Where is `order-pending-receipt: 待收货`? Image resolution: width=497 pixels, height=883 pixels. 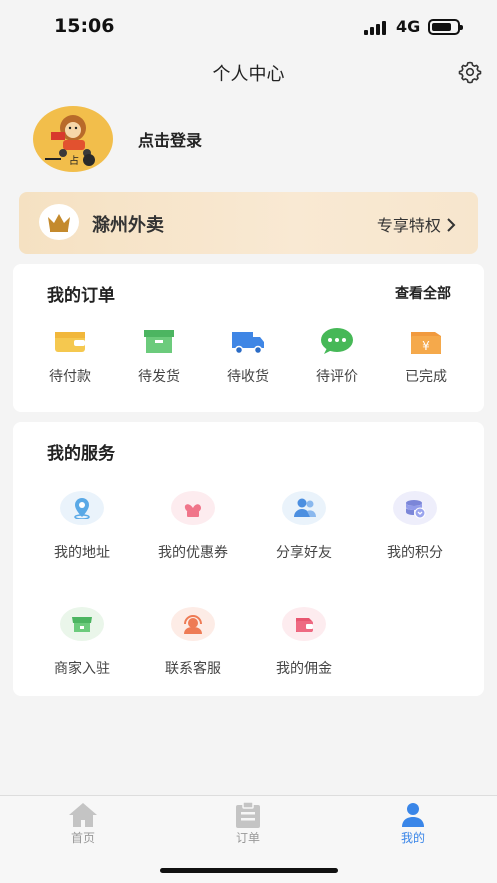 order-pending-receipt: 待收货 is located at coordinates (248, 356).